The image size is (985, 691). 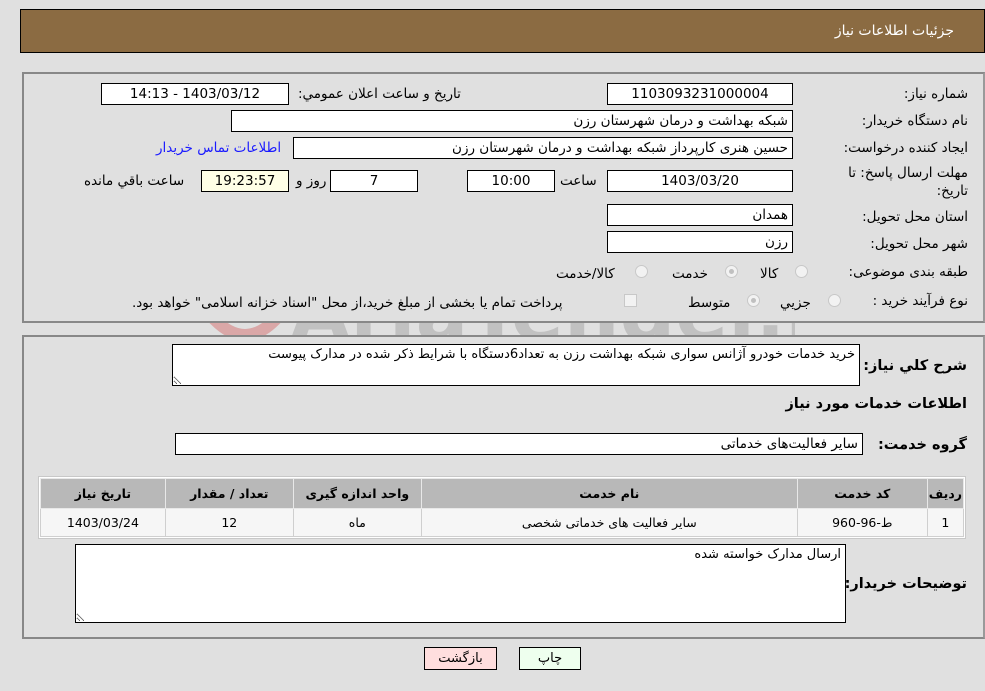 I want to click on deadline-label-line1: مهلت ارسال پاسخ: تا, so click(x=908, y=173).